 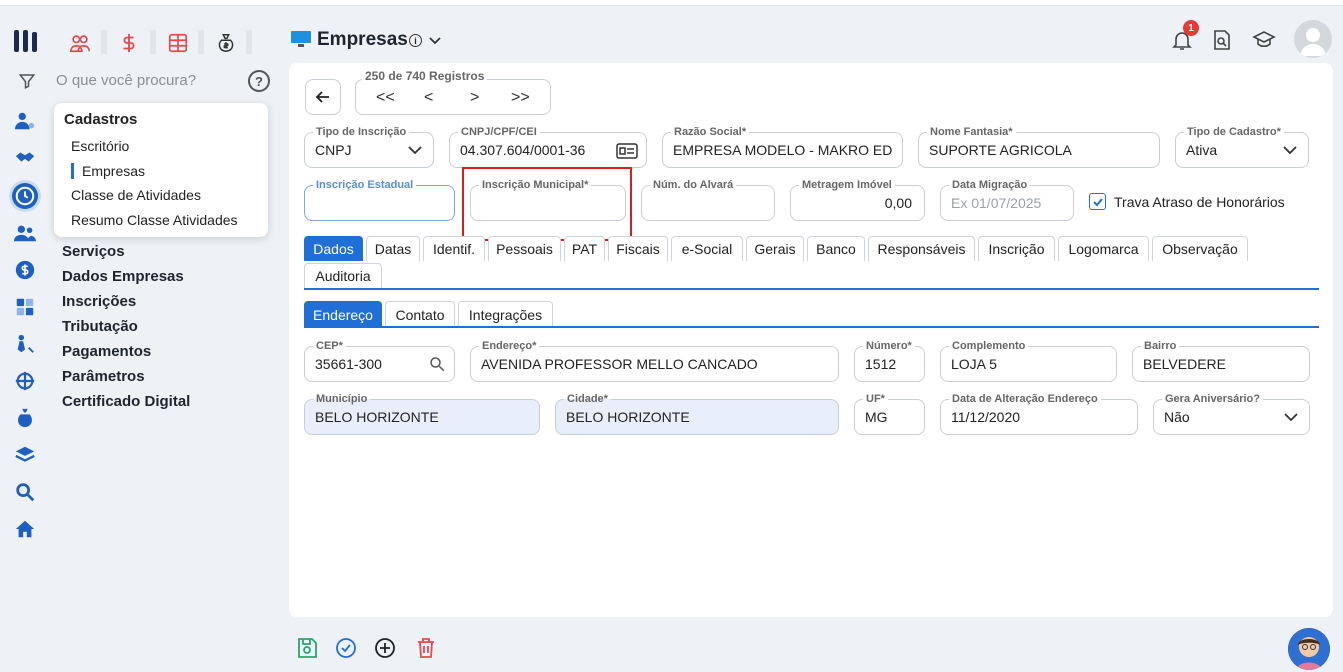 I want to click on add-icon, so click(x=385, y=648).